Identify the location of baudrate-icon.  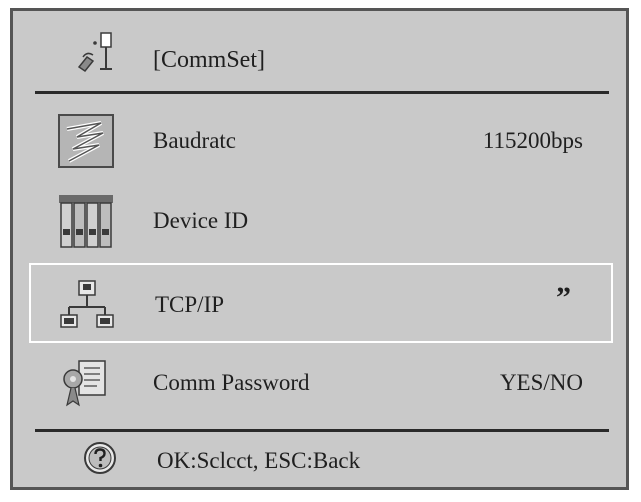
(86, 141).